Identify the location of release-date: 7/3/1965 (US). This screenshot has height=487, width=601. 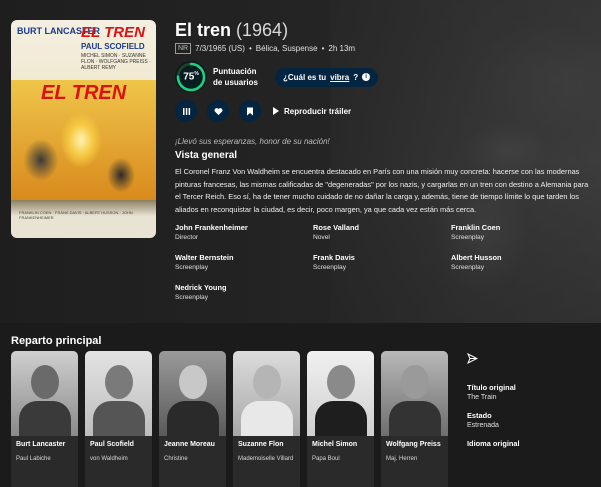
(220, 48).